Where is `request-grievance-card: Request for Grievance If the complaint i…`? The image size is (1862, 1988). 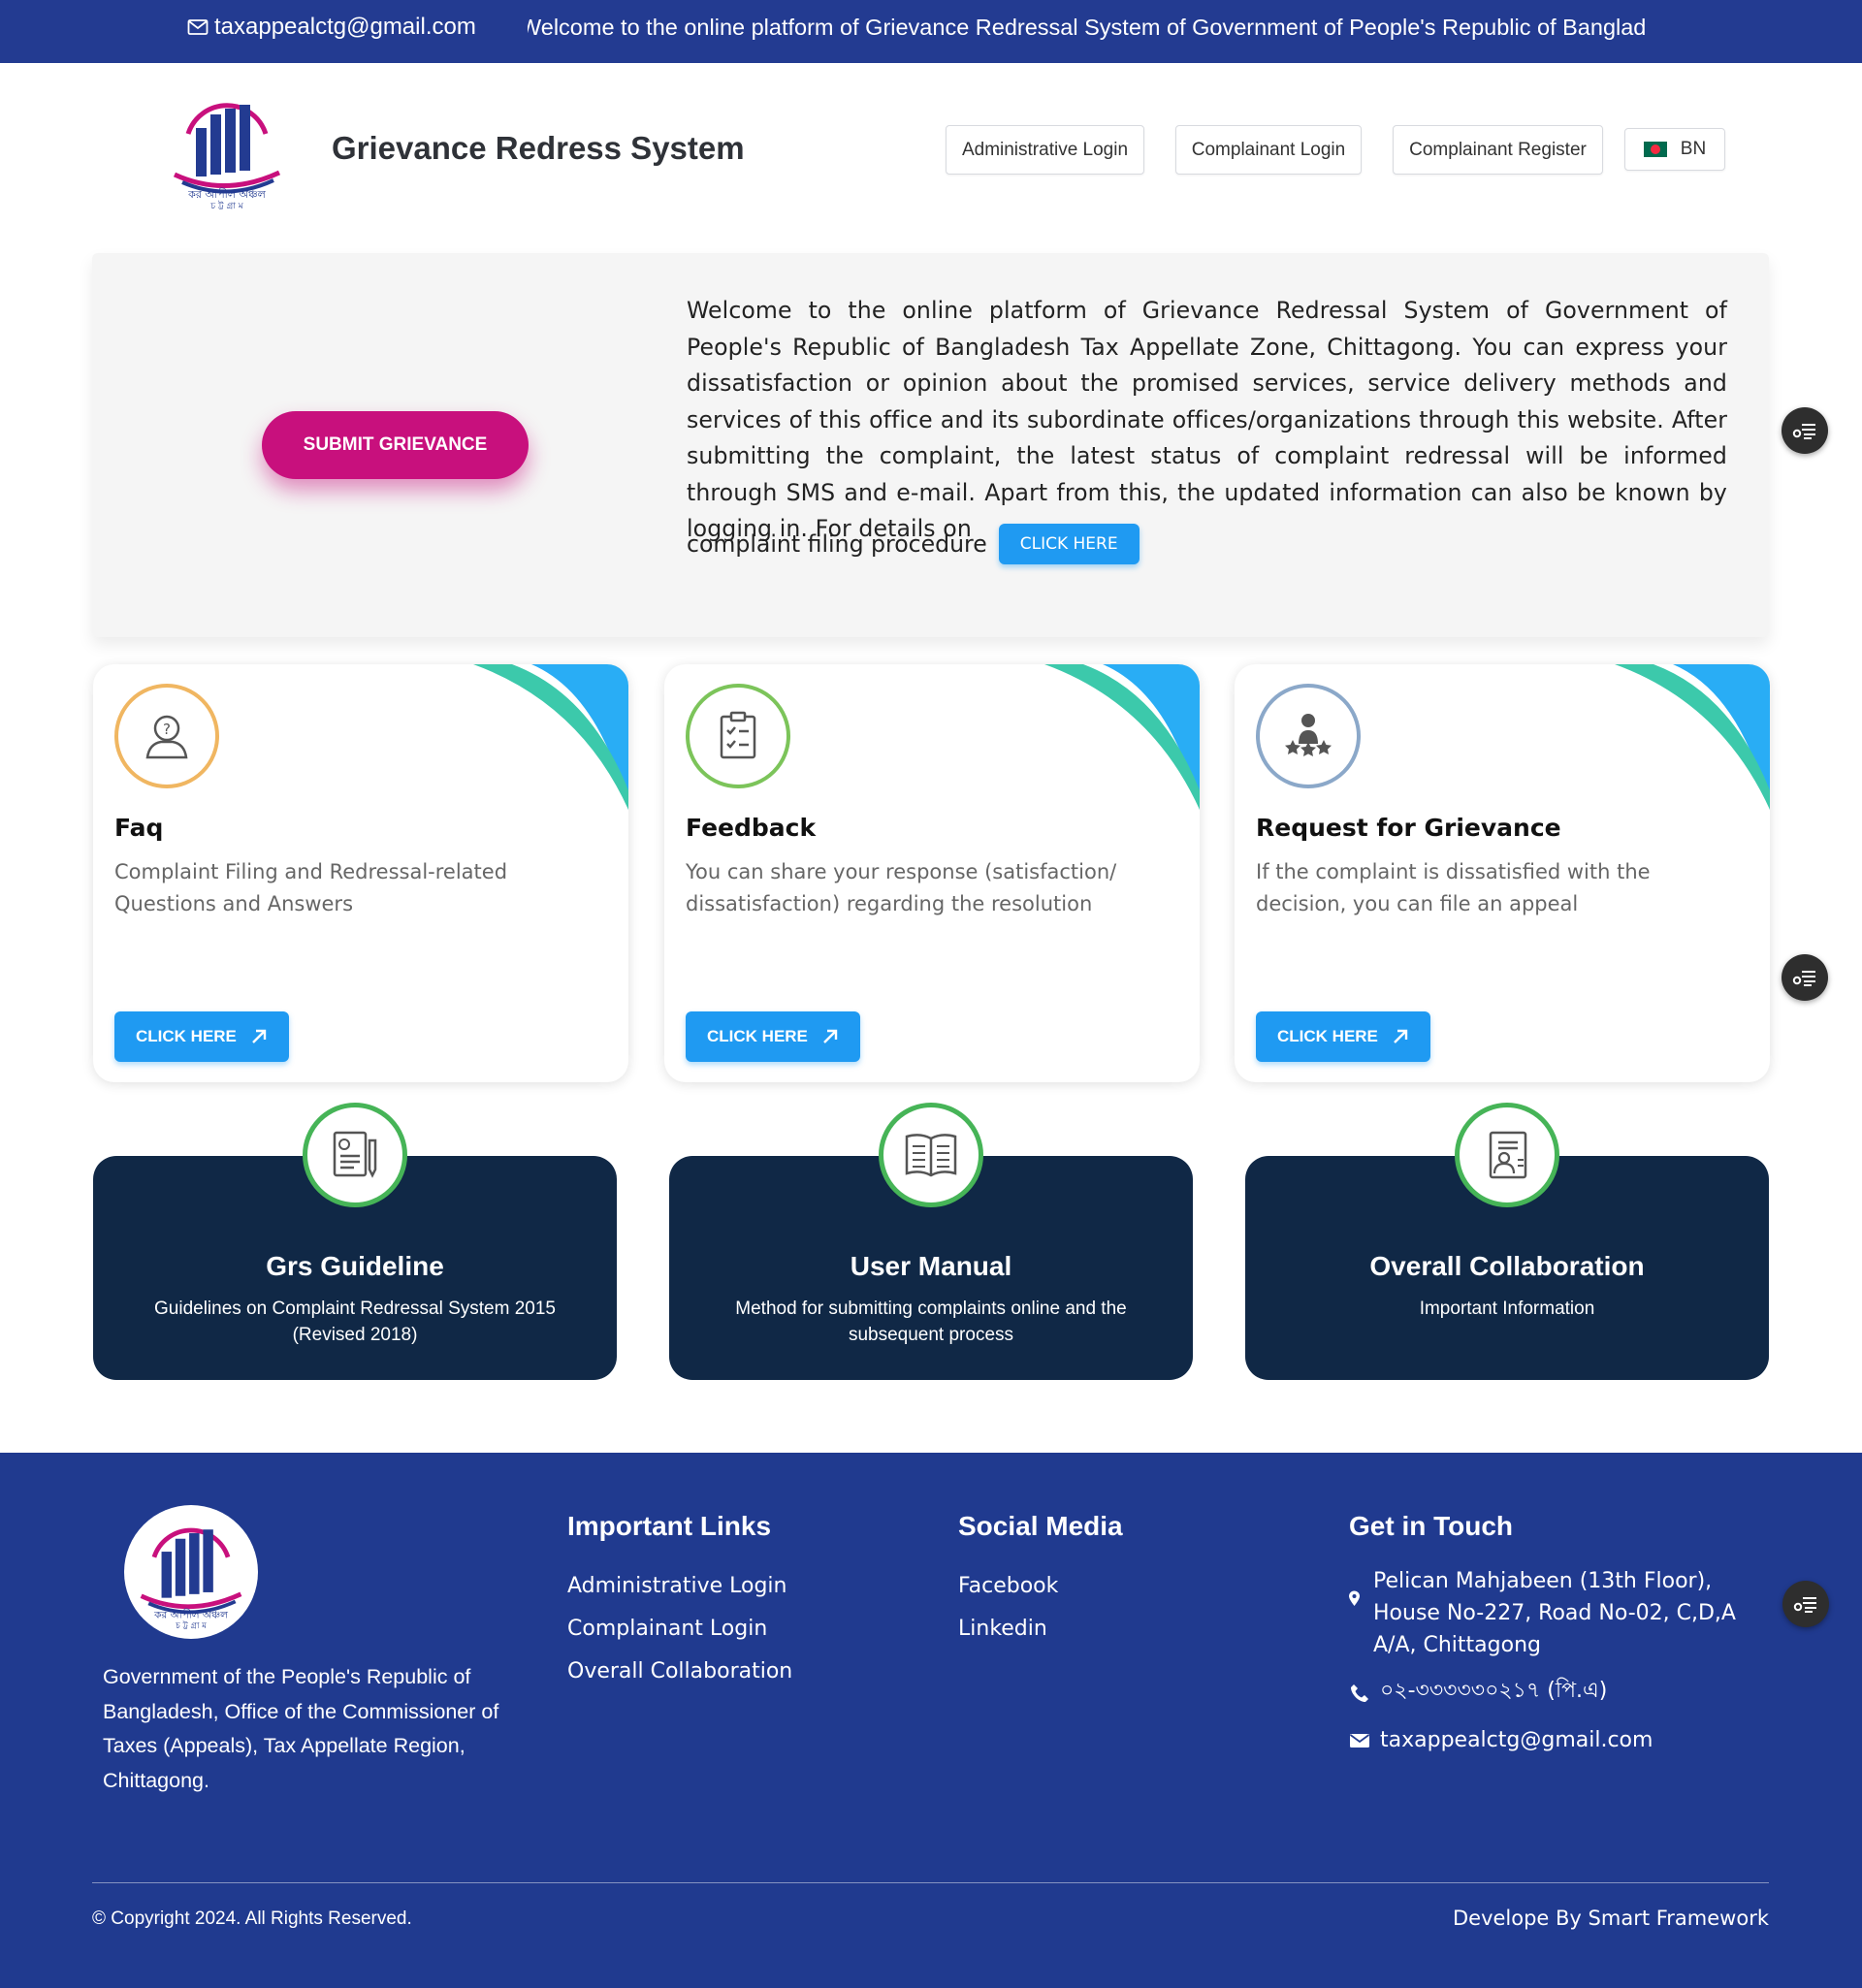 request-grievance-card: Request for Grievance If the complaint i… is located at coordinates (1503, 873).